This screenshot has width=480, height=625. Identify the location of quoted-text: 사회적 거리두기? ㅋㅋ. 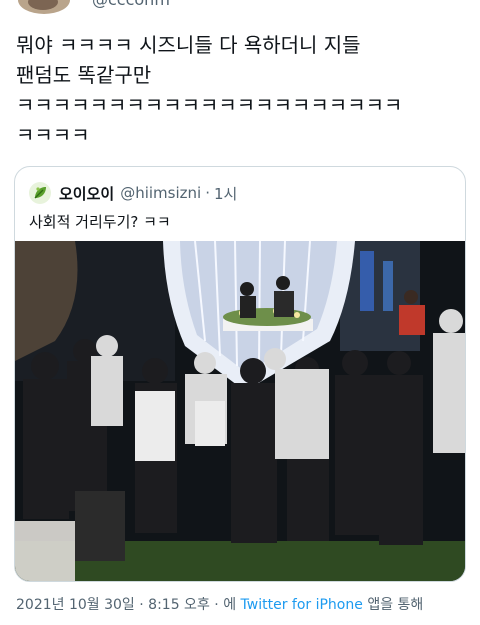
(100, 222).